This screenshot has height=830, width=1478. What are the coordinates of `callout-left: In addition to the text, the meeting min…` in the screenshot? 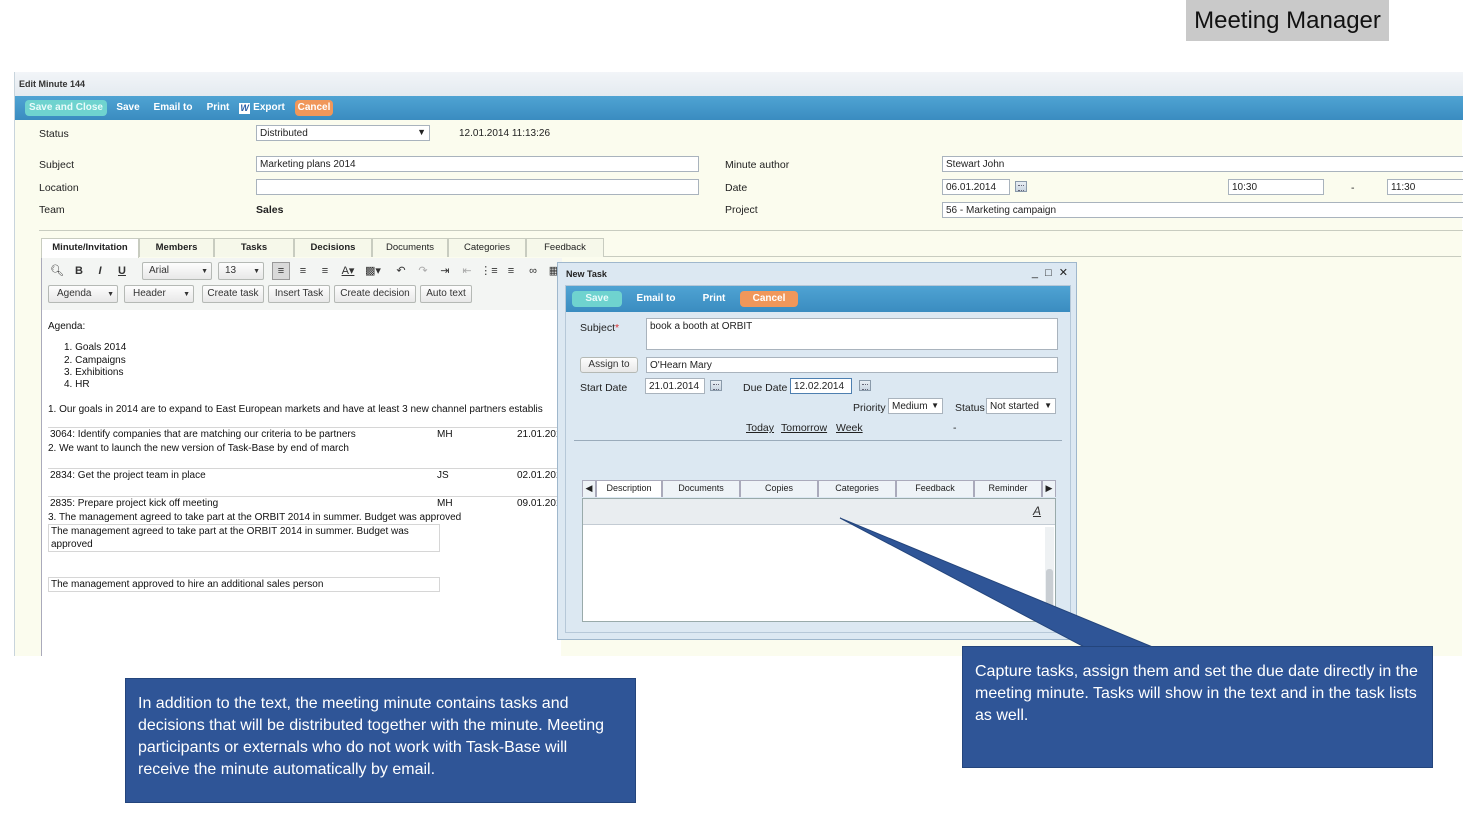 It's located at (380, 740).